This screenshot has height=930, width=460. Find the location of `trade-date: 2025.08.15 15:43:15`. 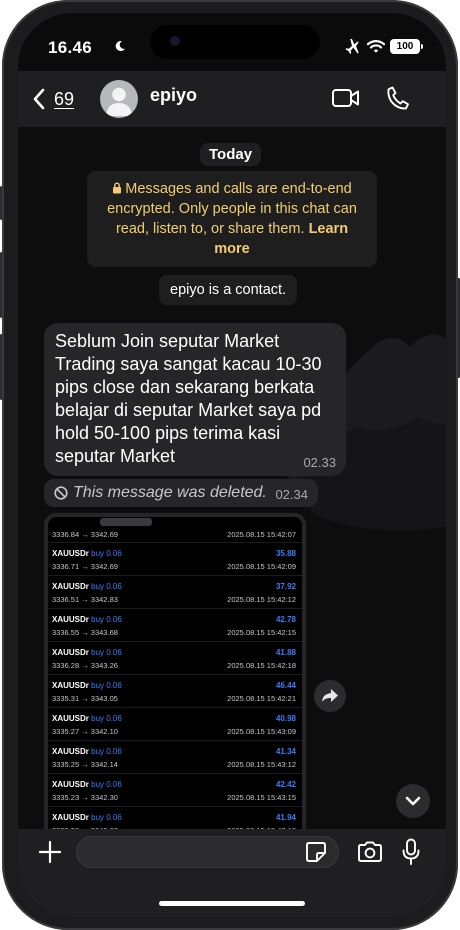

trade-date: 2025.08.15 15:43:15 is located at coordinates (261, 797).